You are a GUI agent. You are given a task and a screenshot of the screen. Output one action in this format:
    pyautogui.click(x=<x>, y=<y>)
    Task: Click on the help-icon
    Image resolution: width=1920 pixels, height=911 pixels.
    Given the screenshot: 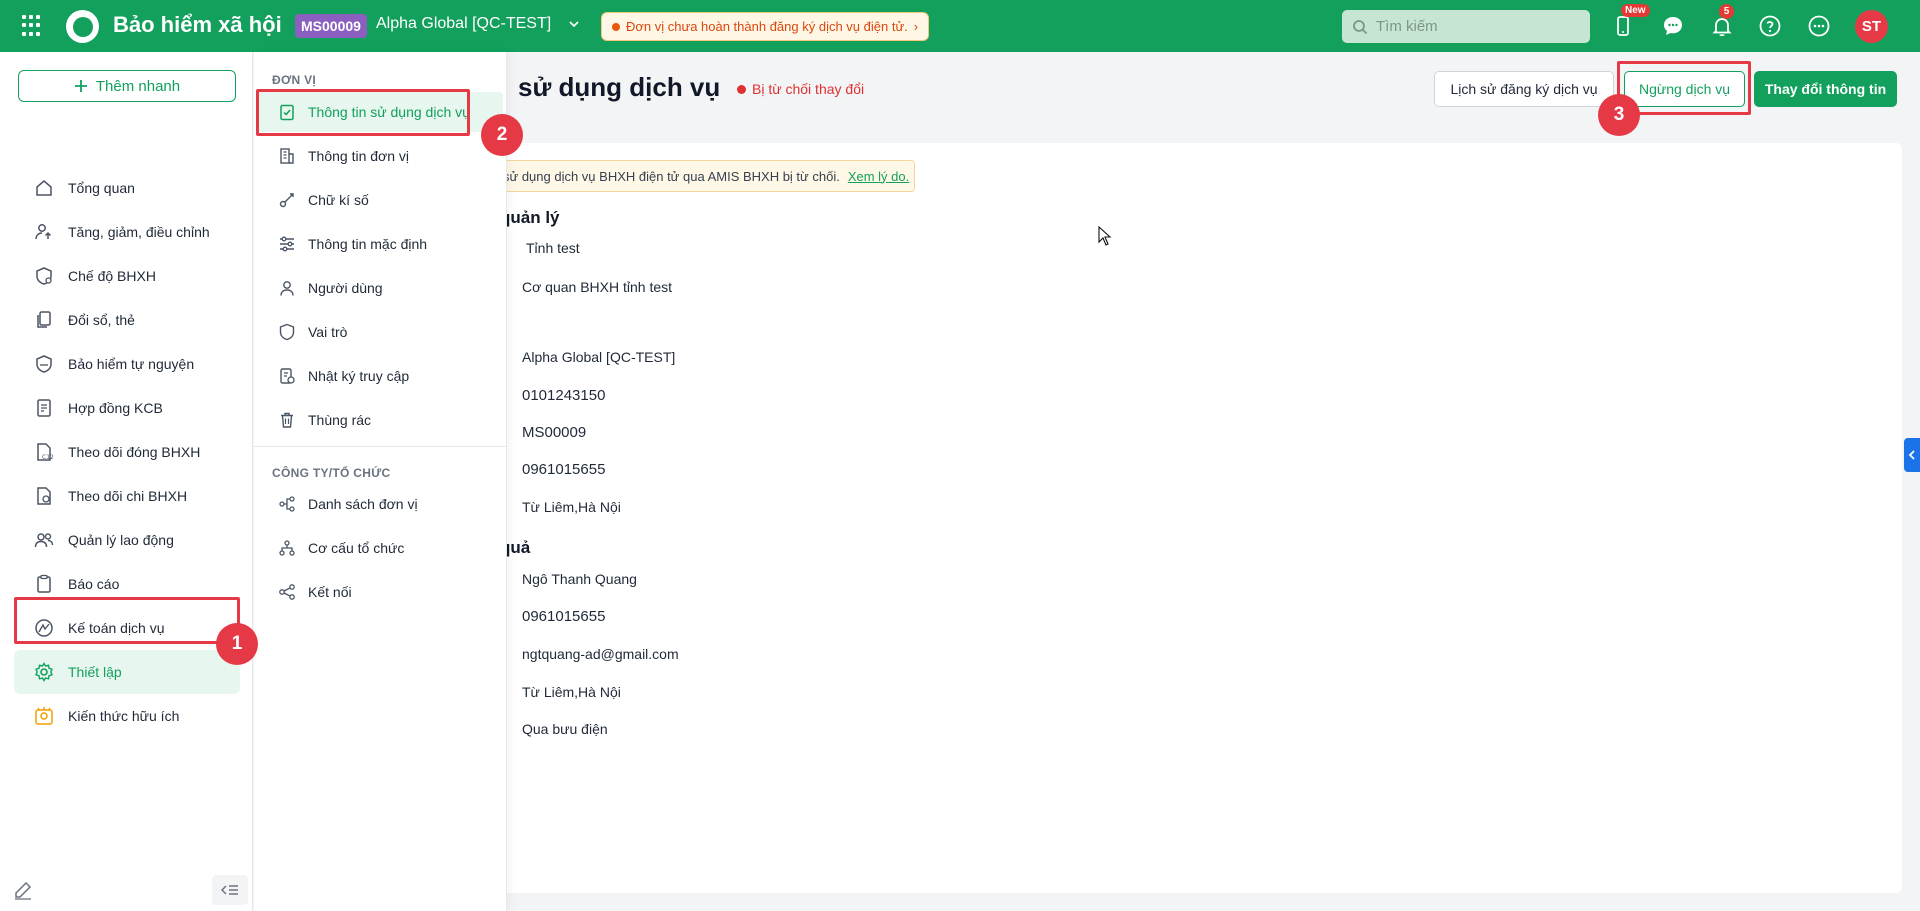 What is the action you would take?
    pyautogui.click(x=1770, y=26)
    